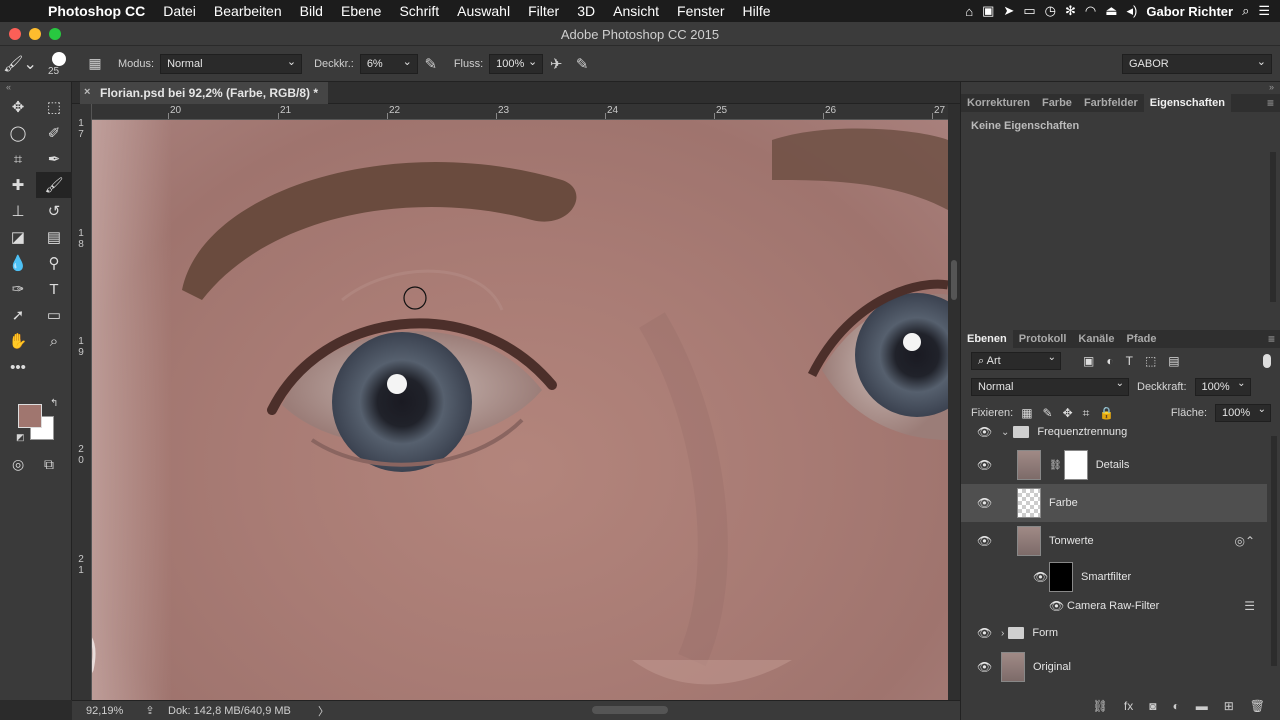 The width and height of the screenshot is (1280, 720). I want to click on filter-adjustment-icon: ◐, so click(1109, 361).